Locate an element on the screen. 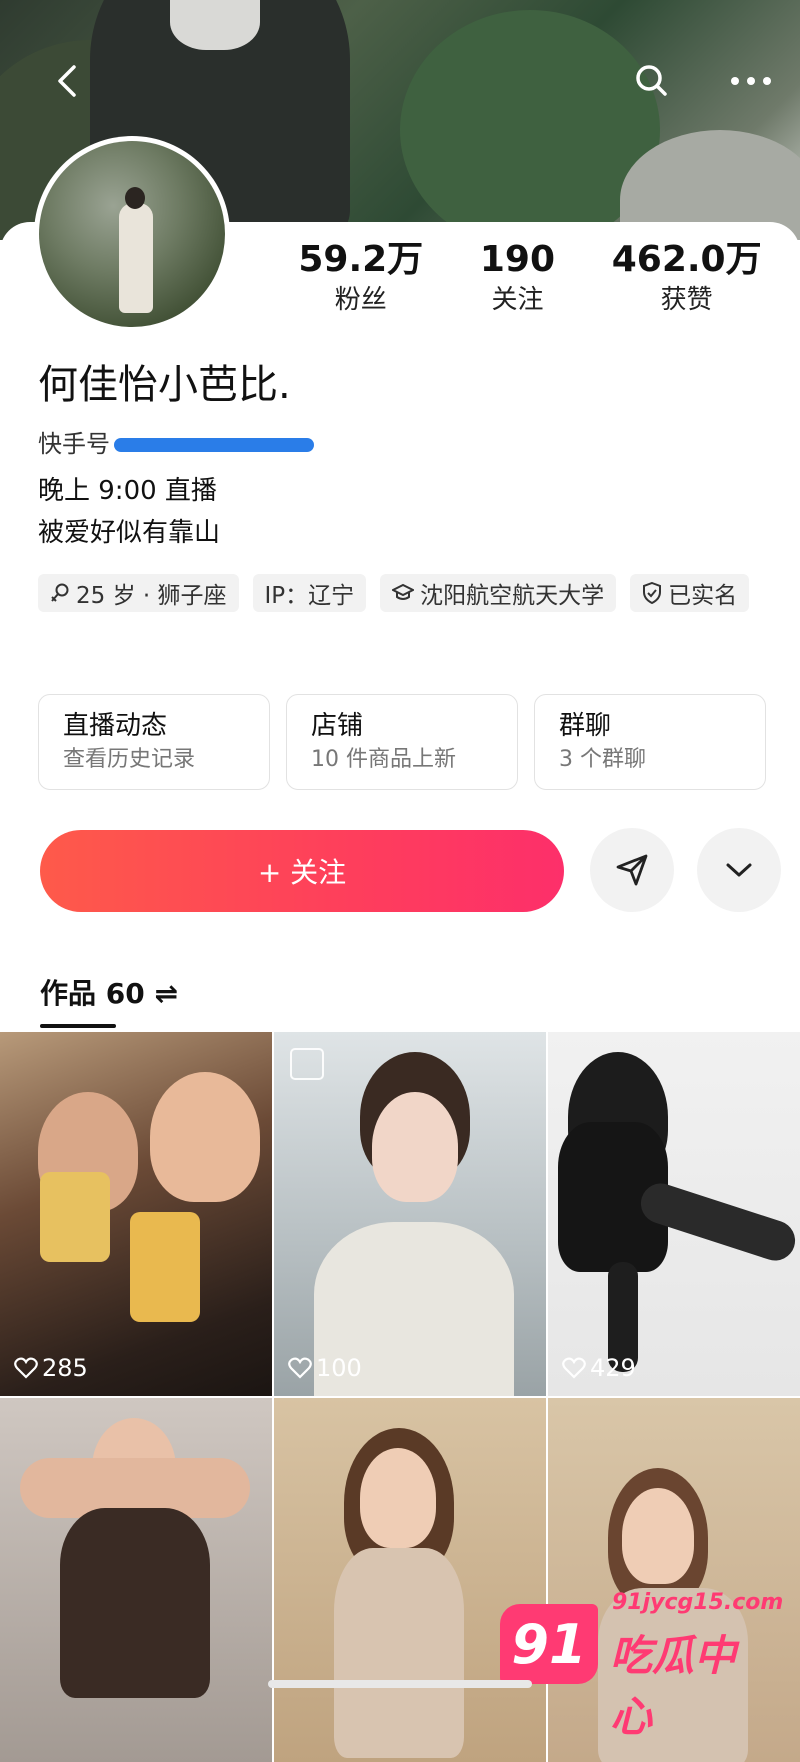  tag-text: 25 岁 · 狮子座 is located at coordinates (151, 596).